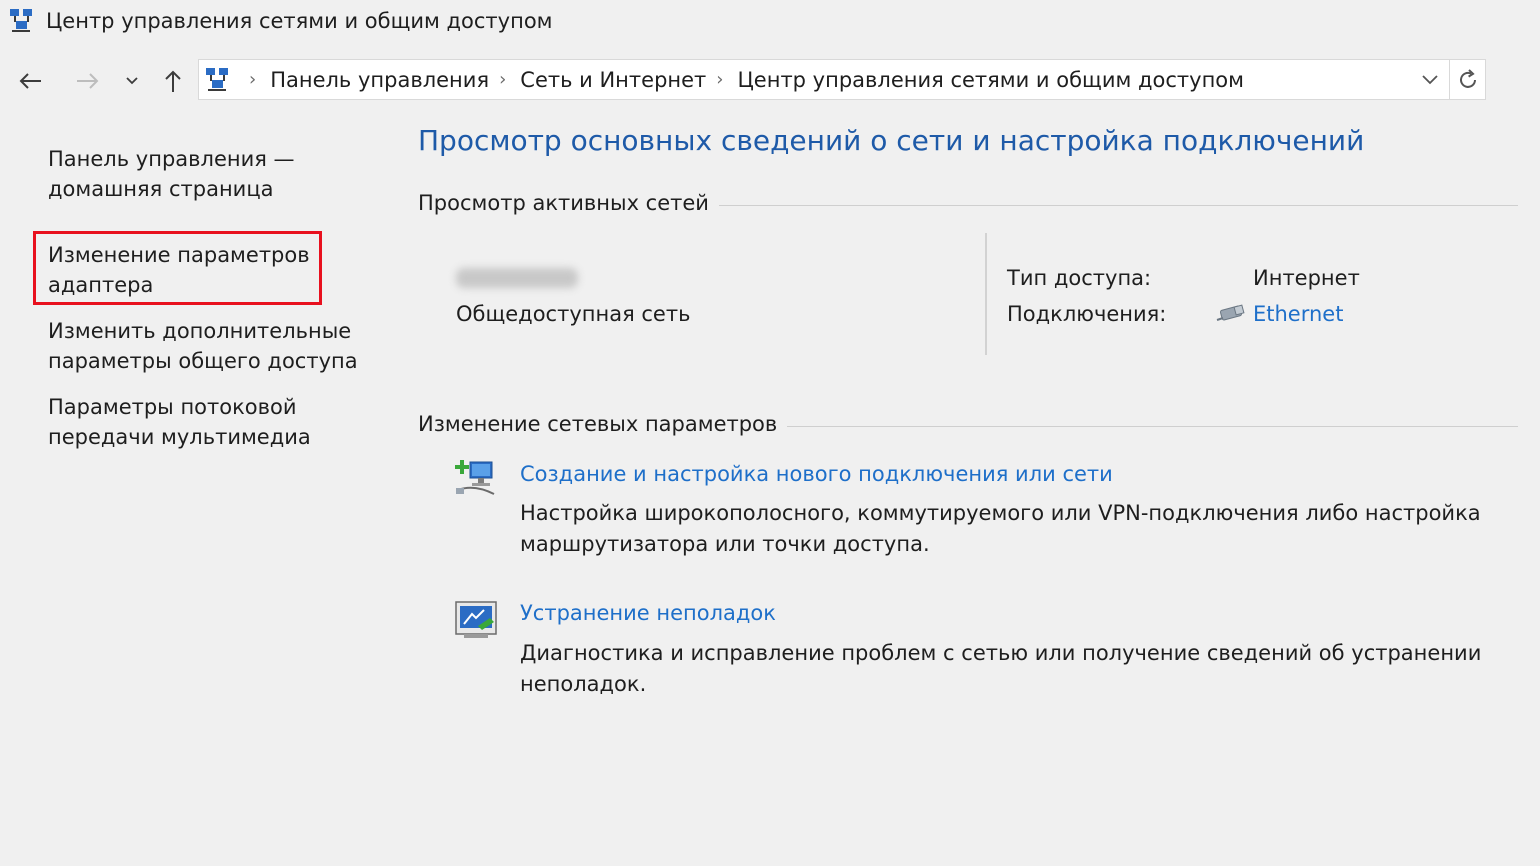 The image size is (1540, 866). Describe the element at coordinates (379, 80) in the screenshot. I see `breadcrumb-item-control-panel: Панель управления` at that location.